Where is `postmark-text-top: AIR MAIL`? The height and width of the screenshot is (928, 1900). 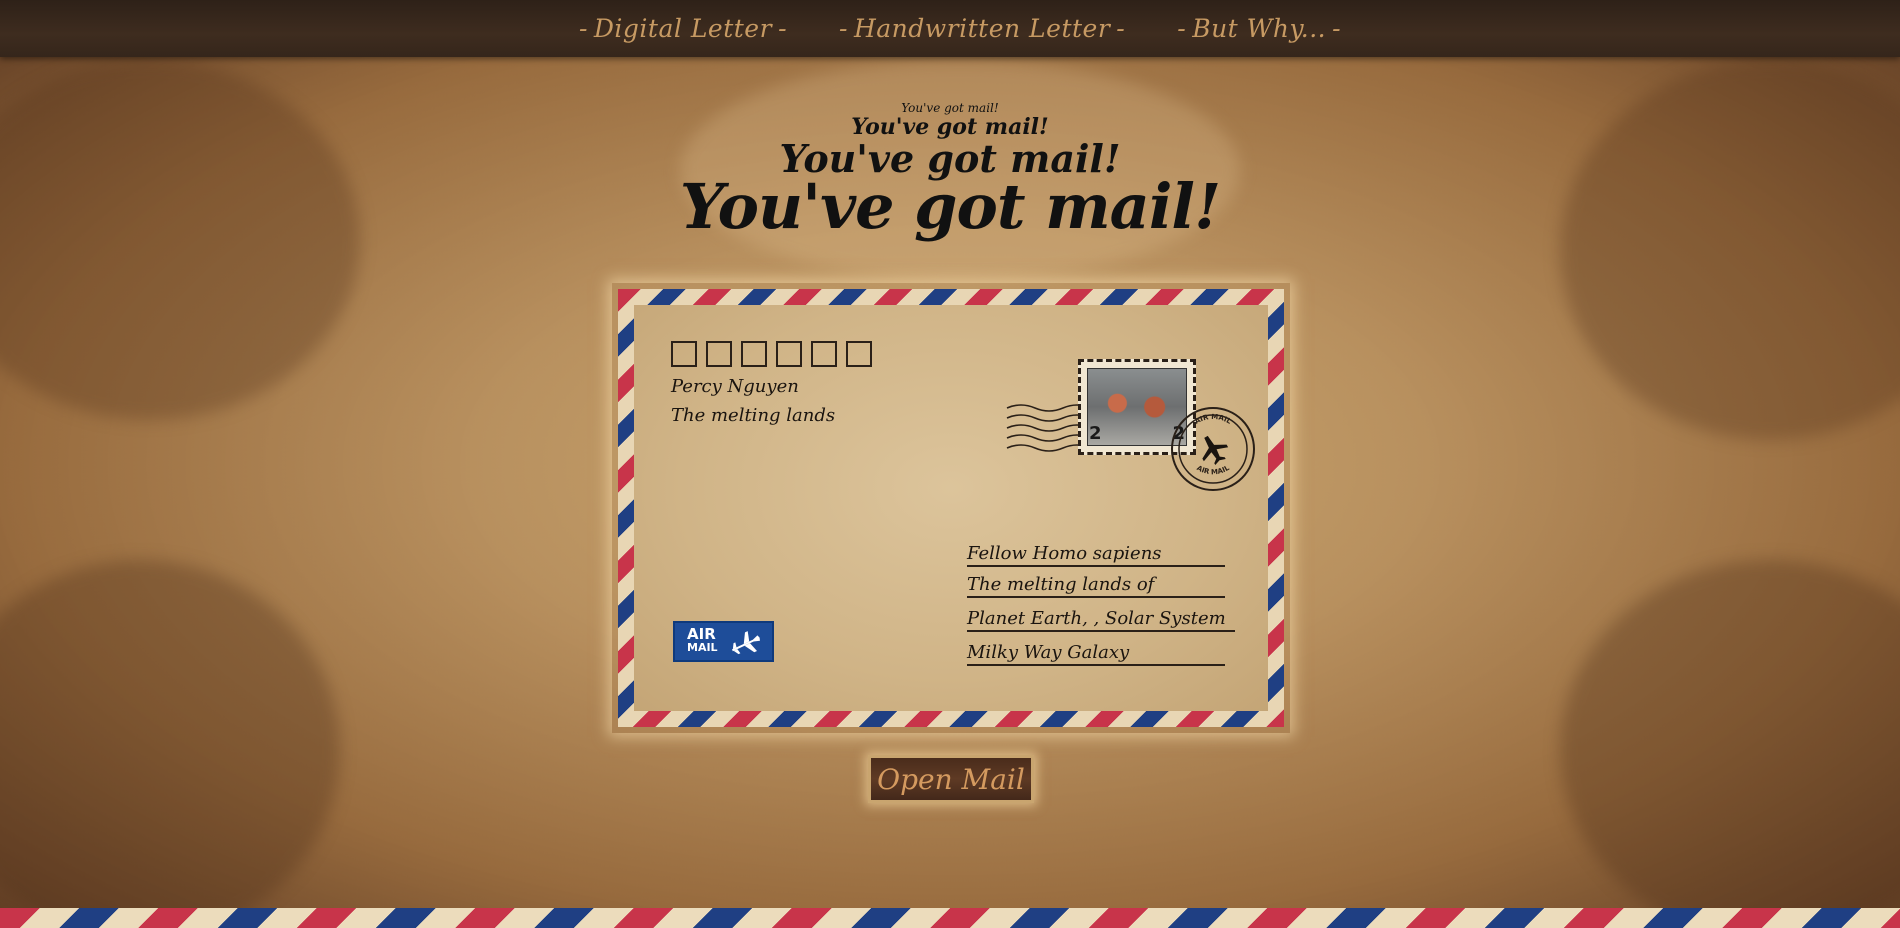
postmark-text-top: AIR MAIL is located at coordinates (1213, 419).